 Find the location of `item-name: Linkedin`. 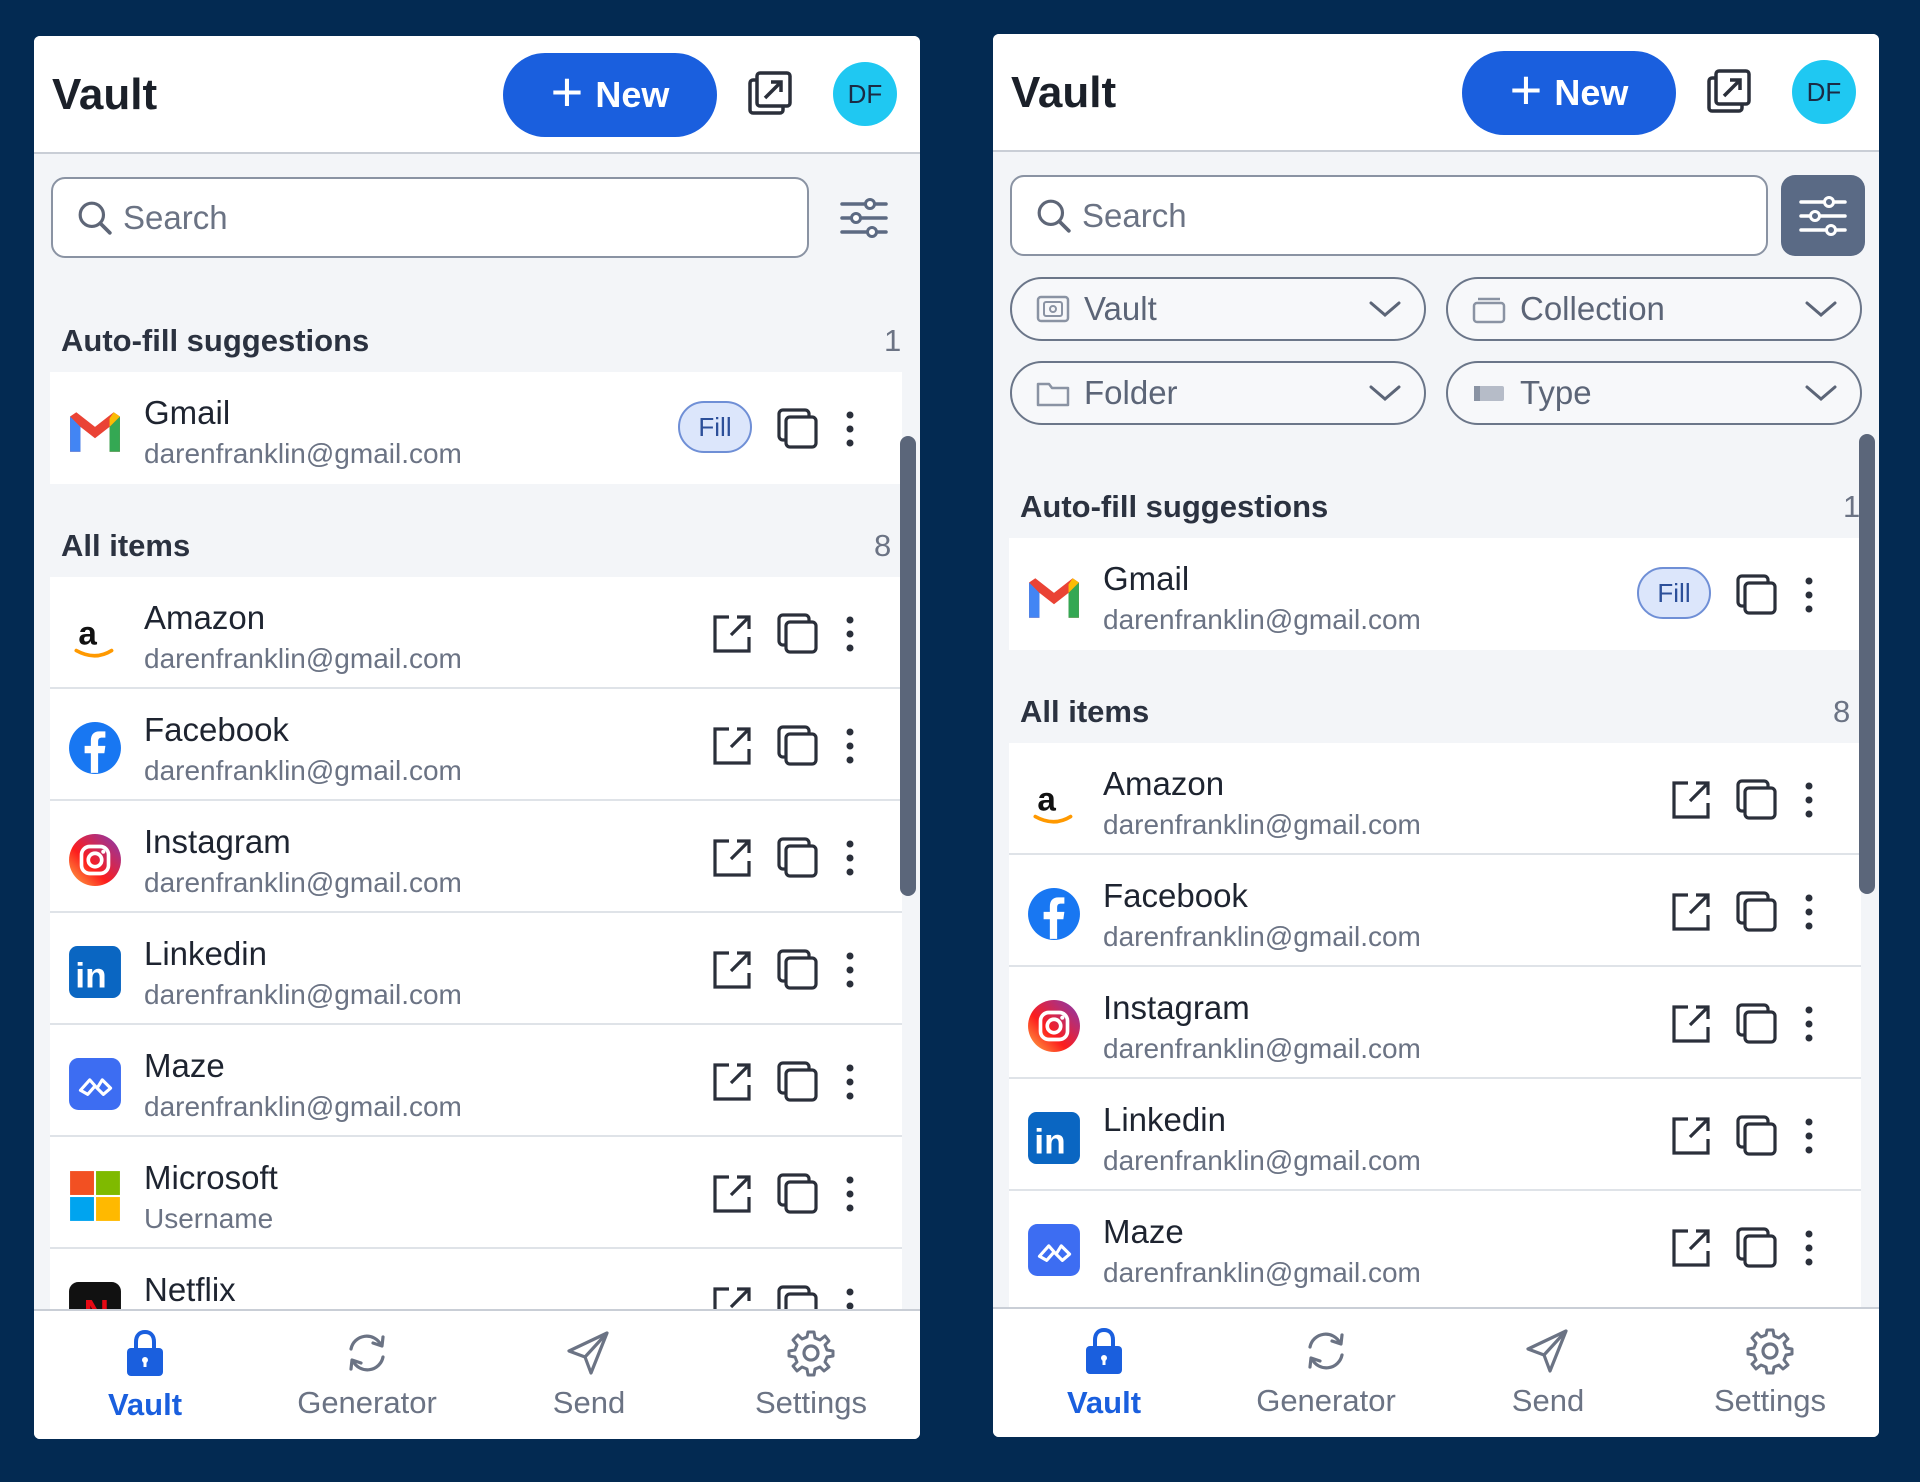

item-name: Linkedin is located at coordinates (205, 953).